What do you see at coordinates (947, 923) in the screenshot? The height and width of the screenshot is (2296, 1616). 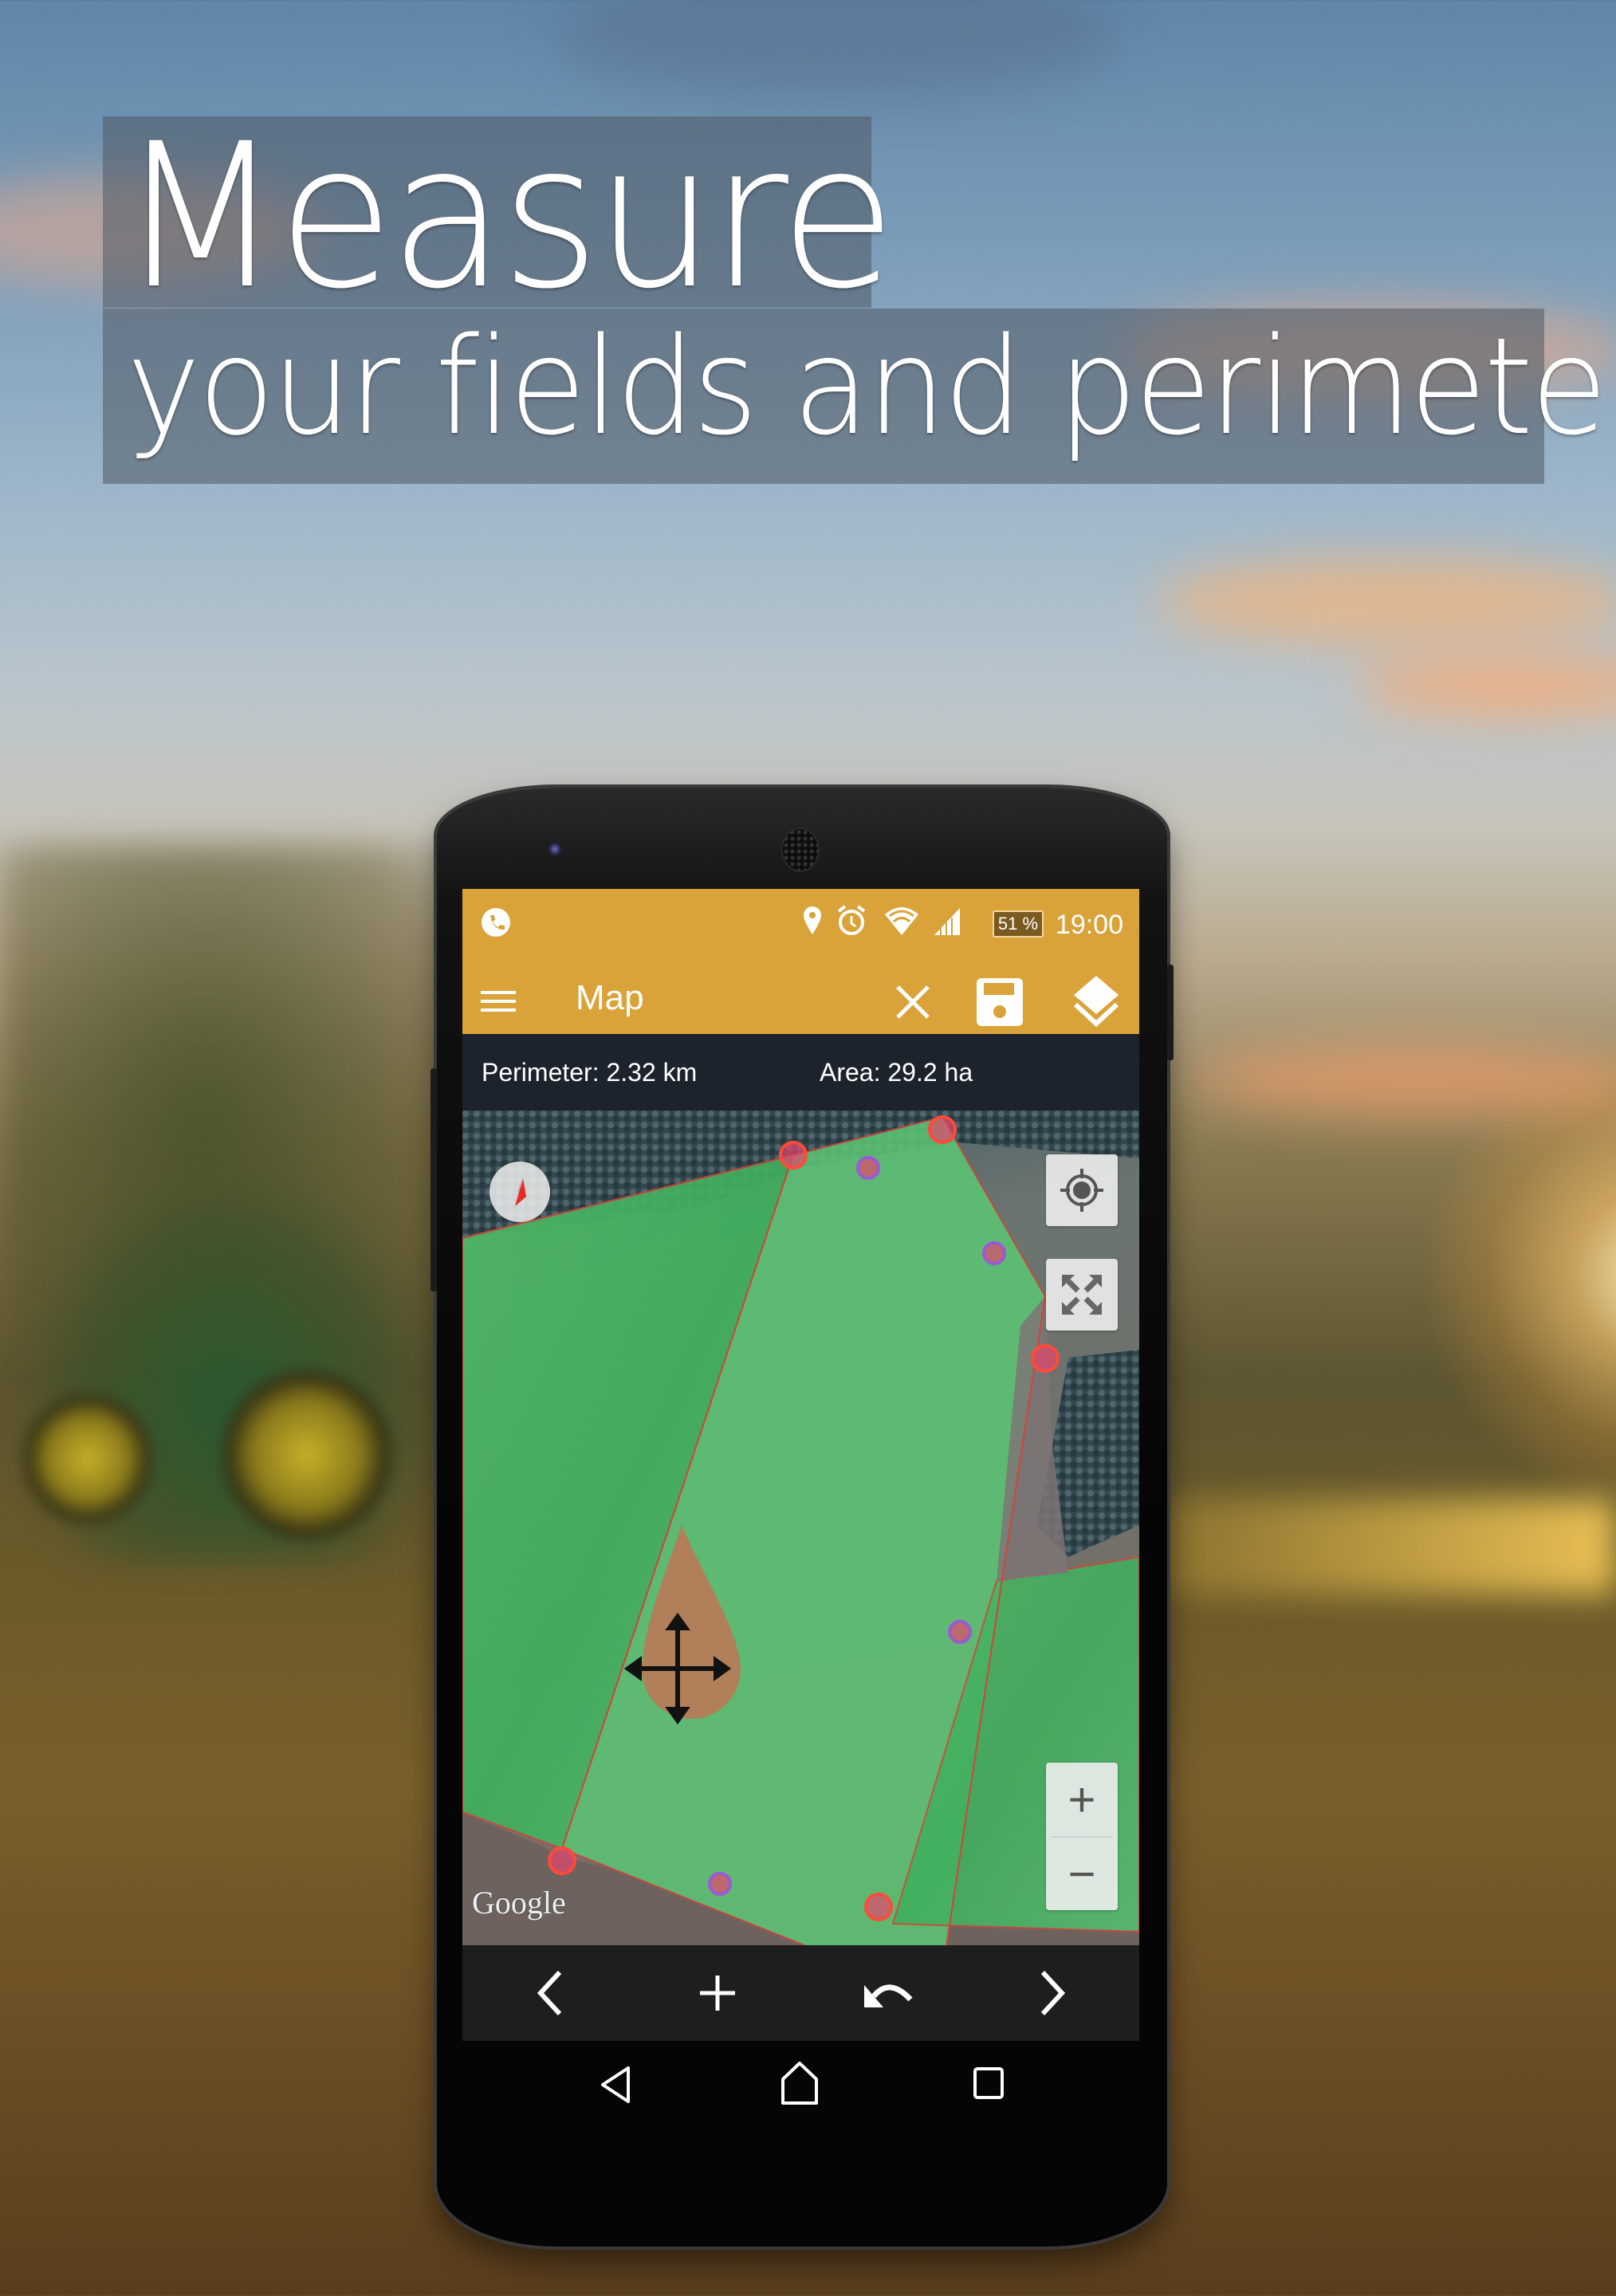 I see `signal-icon` at bounding box center [947, 923].